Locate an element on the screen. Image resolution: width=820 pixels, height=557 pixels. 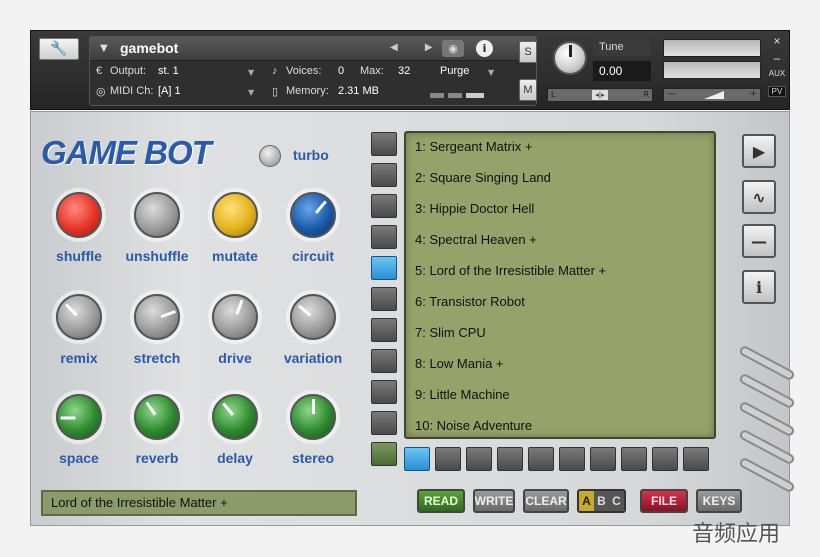
tune-value: 0.00 is located at coordinates (622, 71).